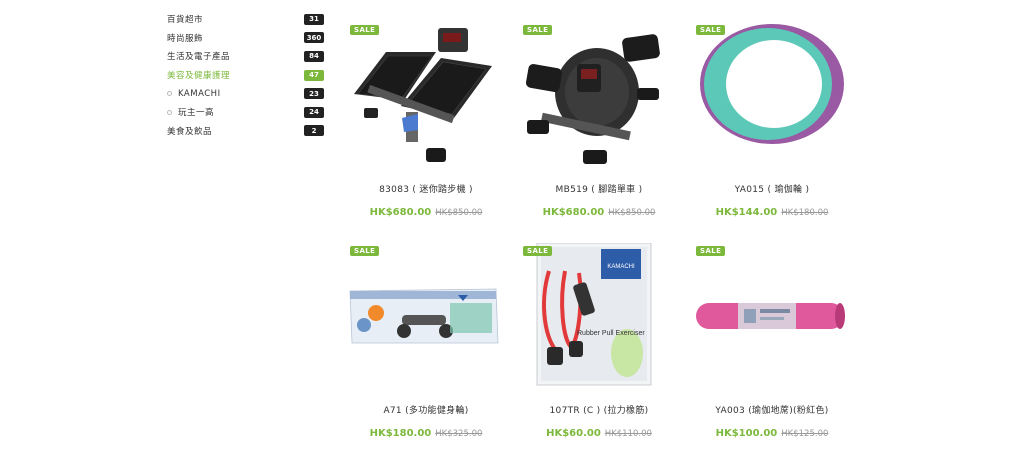 This screenshot has width=1024, height=455. What do you see at coordinates (245, 93) in the screenshot?
I see `subcategory-item-kamachi: KAMACHI 23` at bounding box center [245, 93].